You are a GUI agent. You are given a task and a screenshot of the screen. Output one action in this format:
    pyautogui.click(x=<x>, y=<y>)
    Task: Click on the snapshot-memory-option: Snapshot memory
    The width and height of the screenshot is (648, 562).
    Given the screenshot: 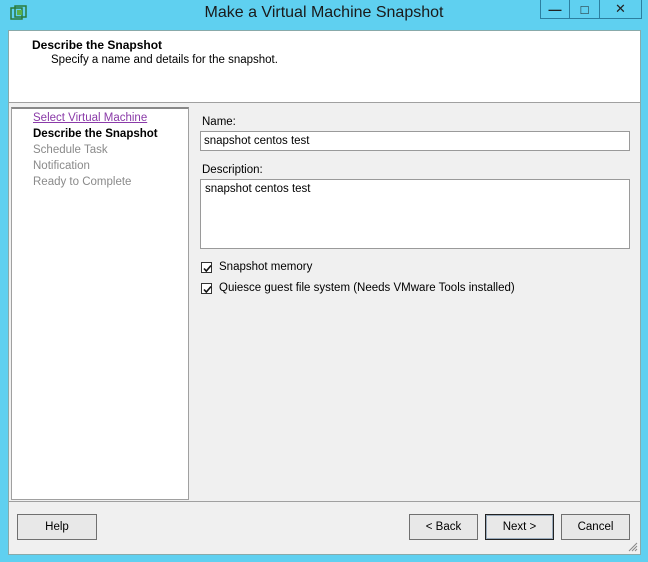 What is the action you would take?
    pyautogui.click(x=256, y=267)
    